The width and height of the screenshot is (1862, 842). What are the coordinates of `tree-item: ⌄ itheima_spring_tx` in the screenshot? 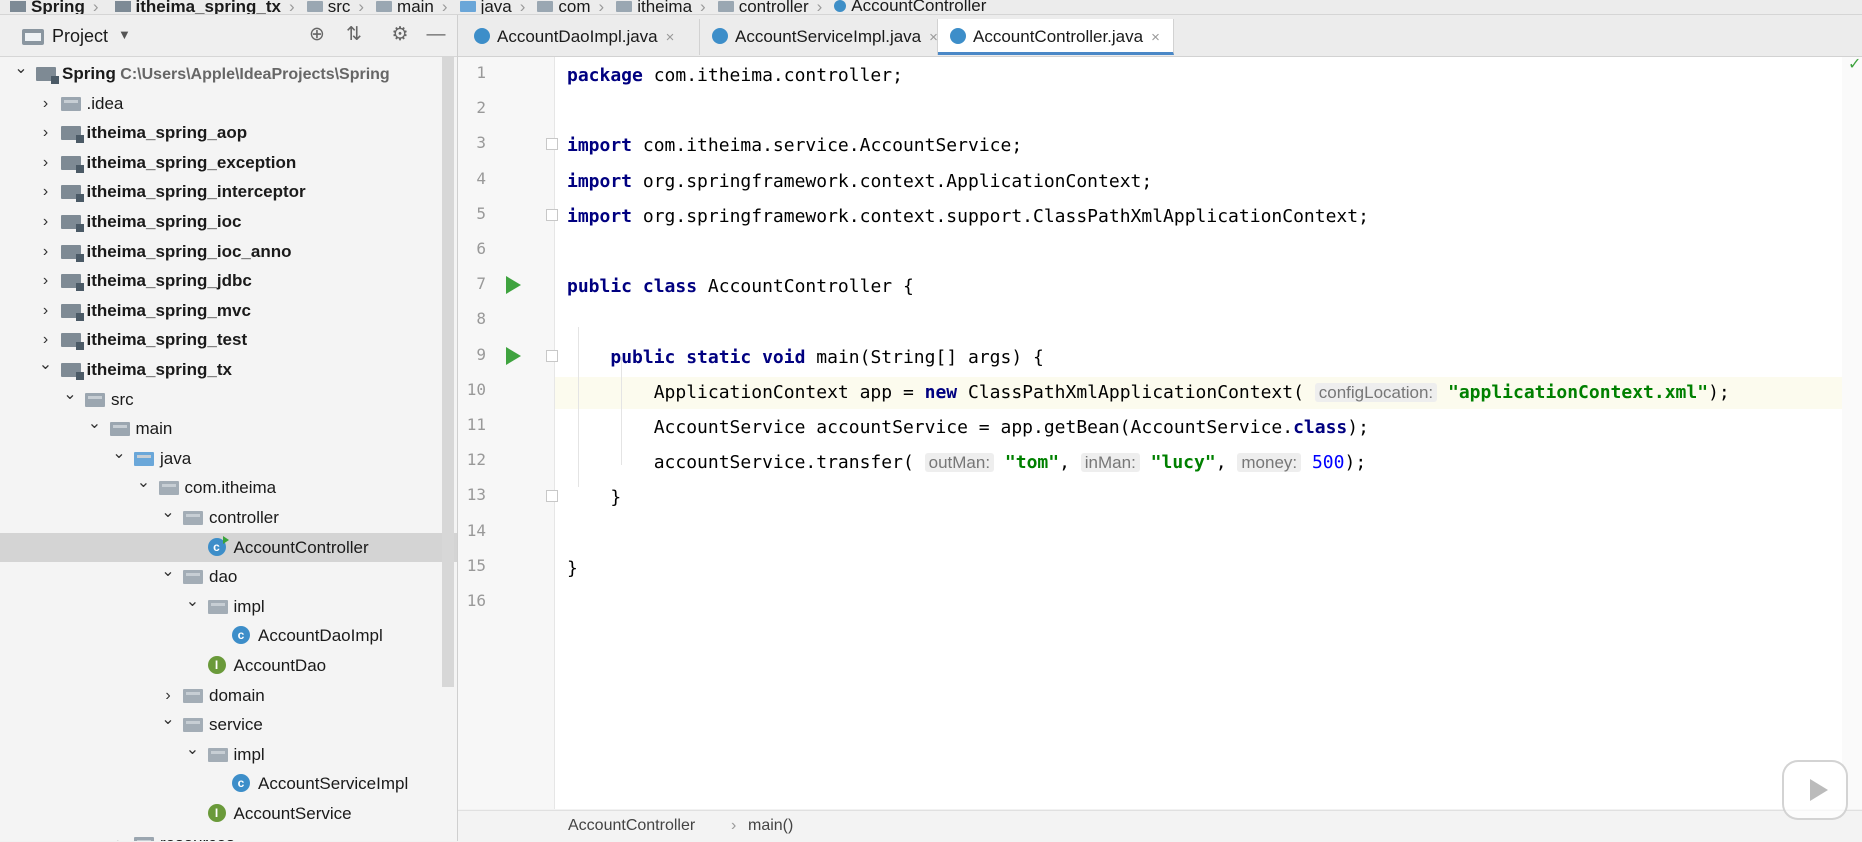 It's located at (228, 369).